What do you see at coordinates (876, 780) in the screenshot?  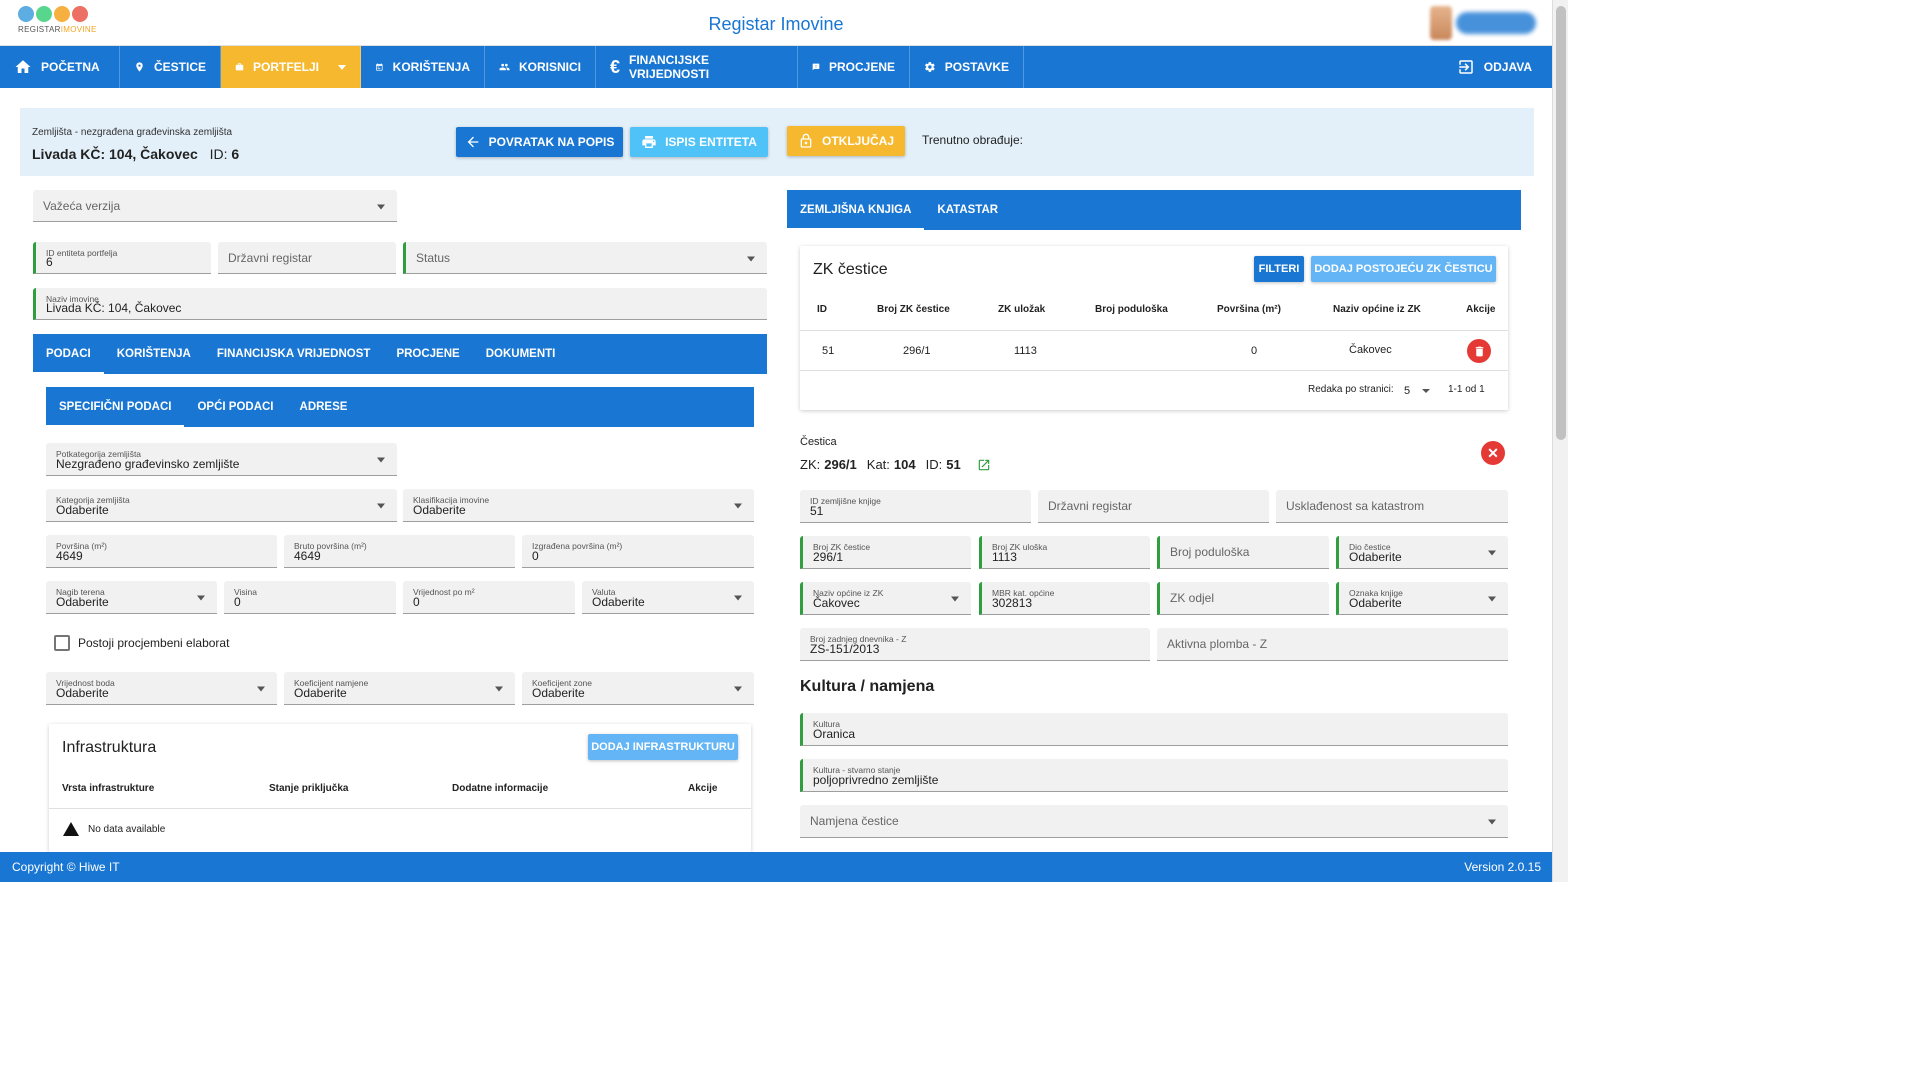 I see `field-value: poljoprivredno zemljište` at bounding box center [876, 780].